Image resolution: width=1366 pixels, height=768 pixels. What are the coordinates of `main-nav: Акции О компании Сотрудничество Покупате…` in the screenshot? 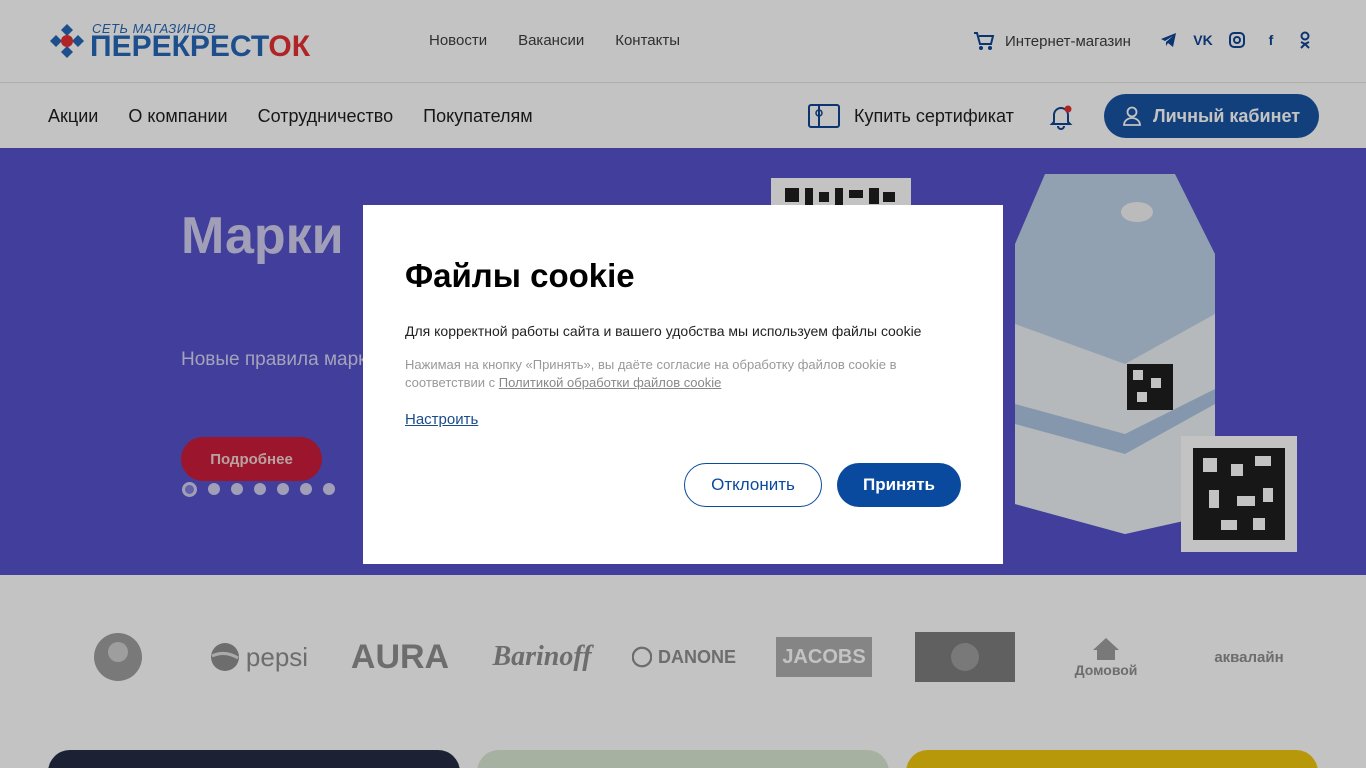 It's located at (683, 116).